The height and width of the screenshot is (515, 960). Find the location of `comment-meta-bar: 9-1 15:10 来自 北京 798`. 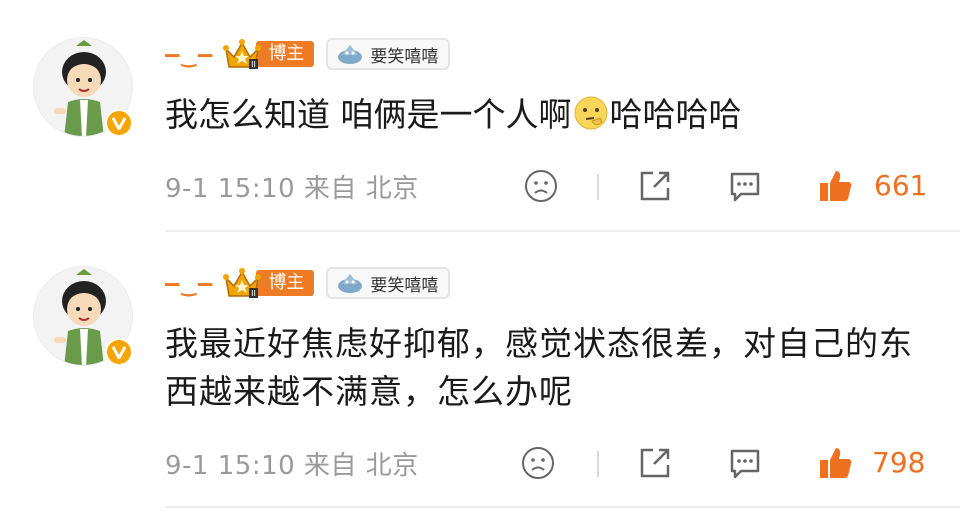

comment-meta-bar: 9-1 15:10 来自 北京 798 is located at coordinates (552, 463).